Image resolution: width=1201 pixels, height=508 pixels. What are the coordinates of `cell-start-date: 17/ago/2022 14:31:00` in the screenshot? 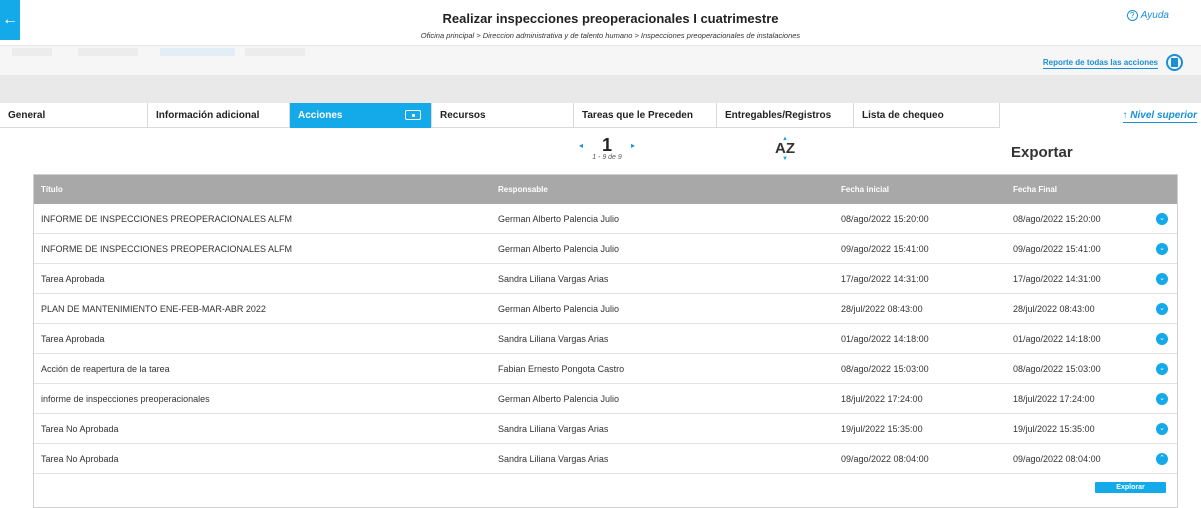 It's located at (885, 279).